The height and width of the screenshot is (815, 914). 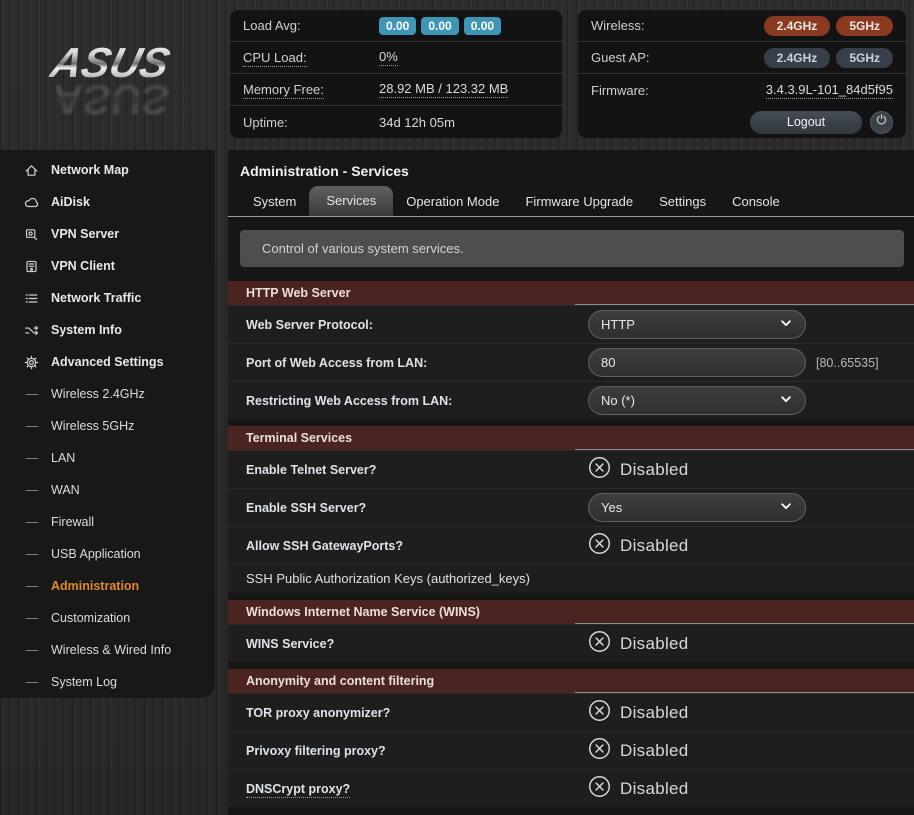 I want to click on row-value: Yes, so click(x=744, y=507).